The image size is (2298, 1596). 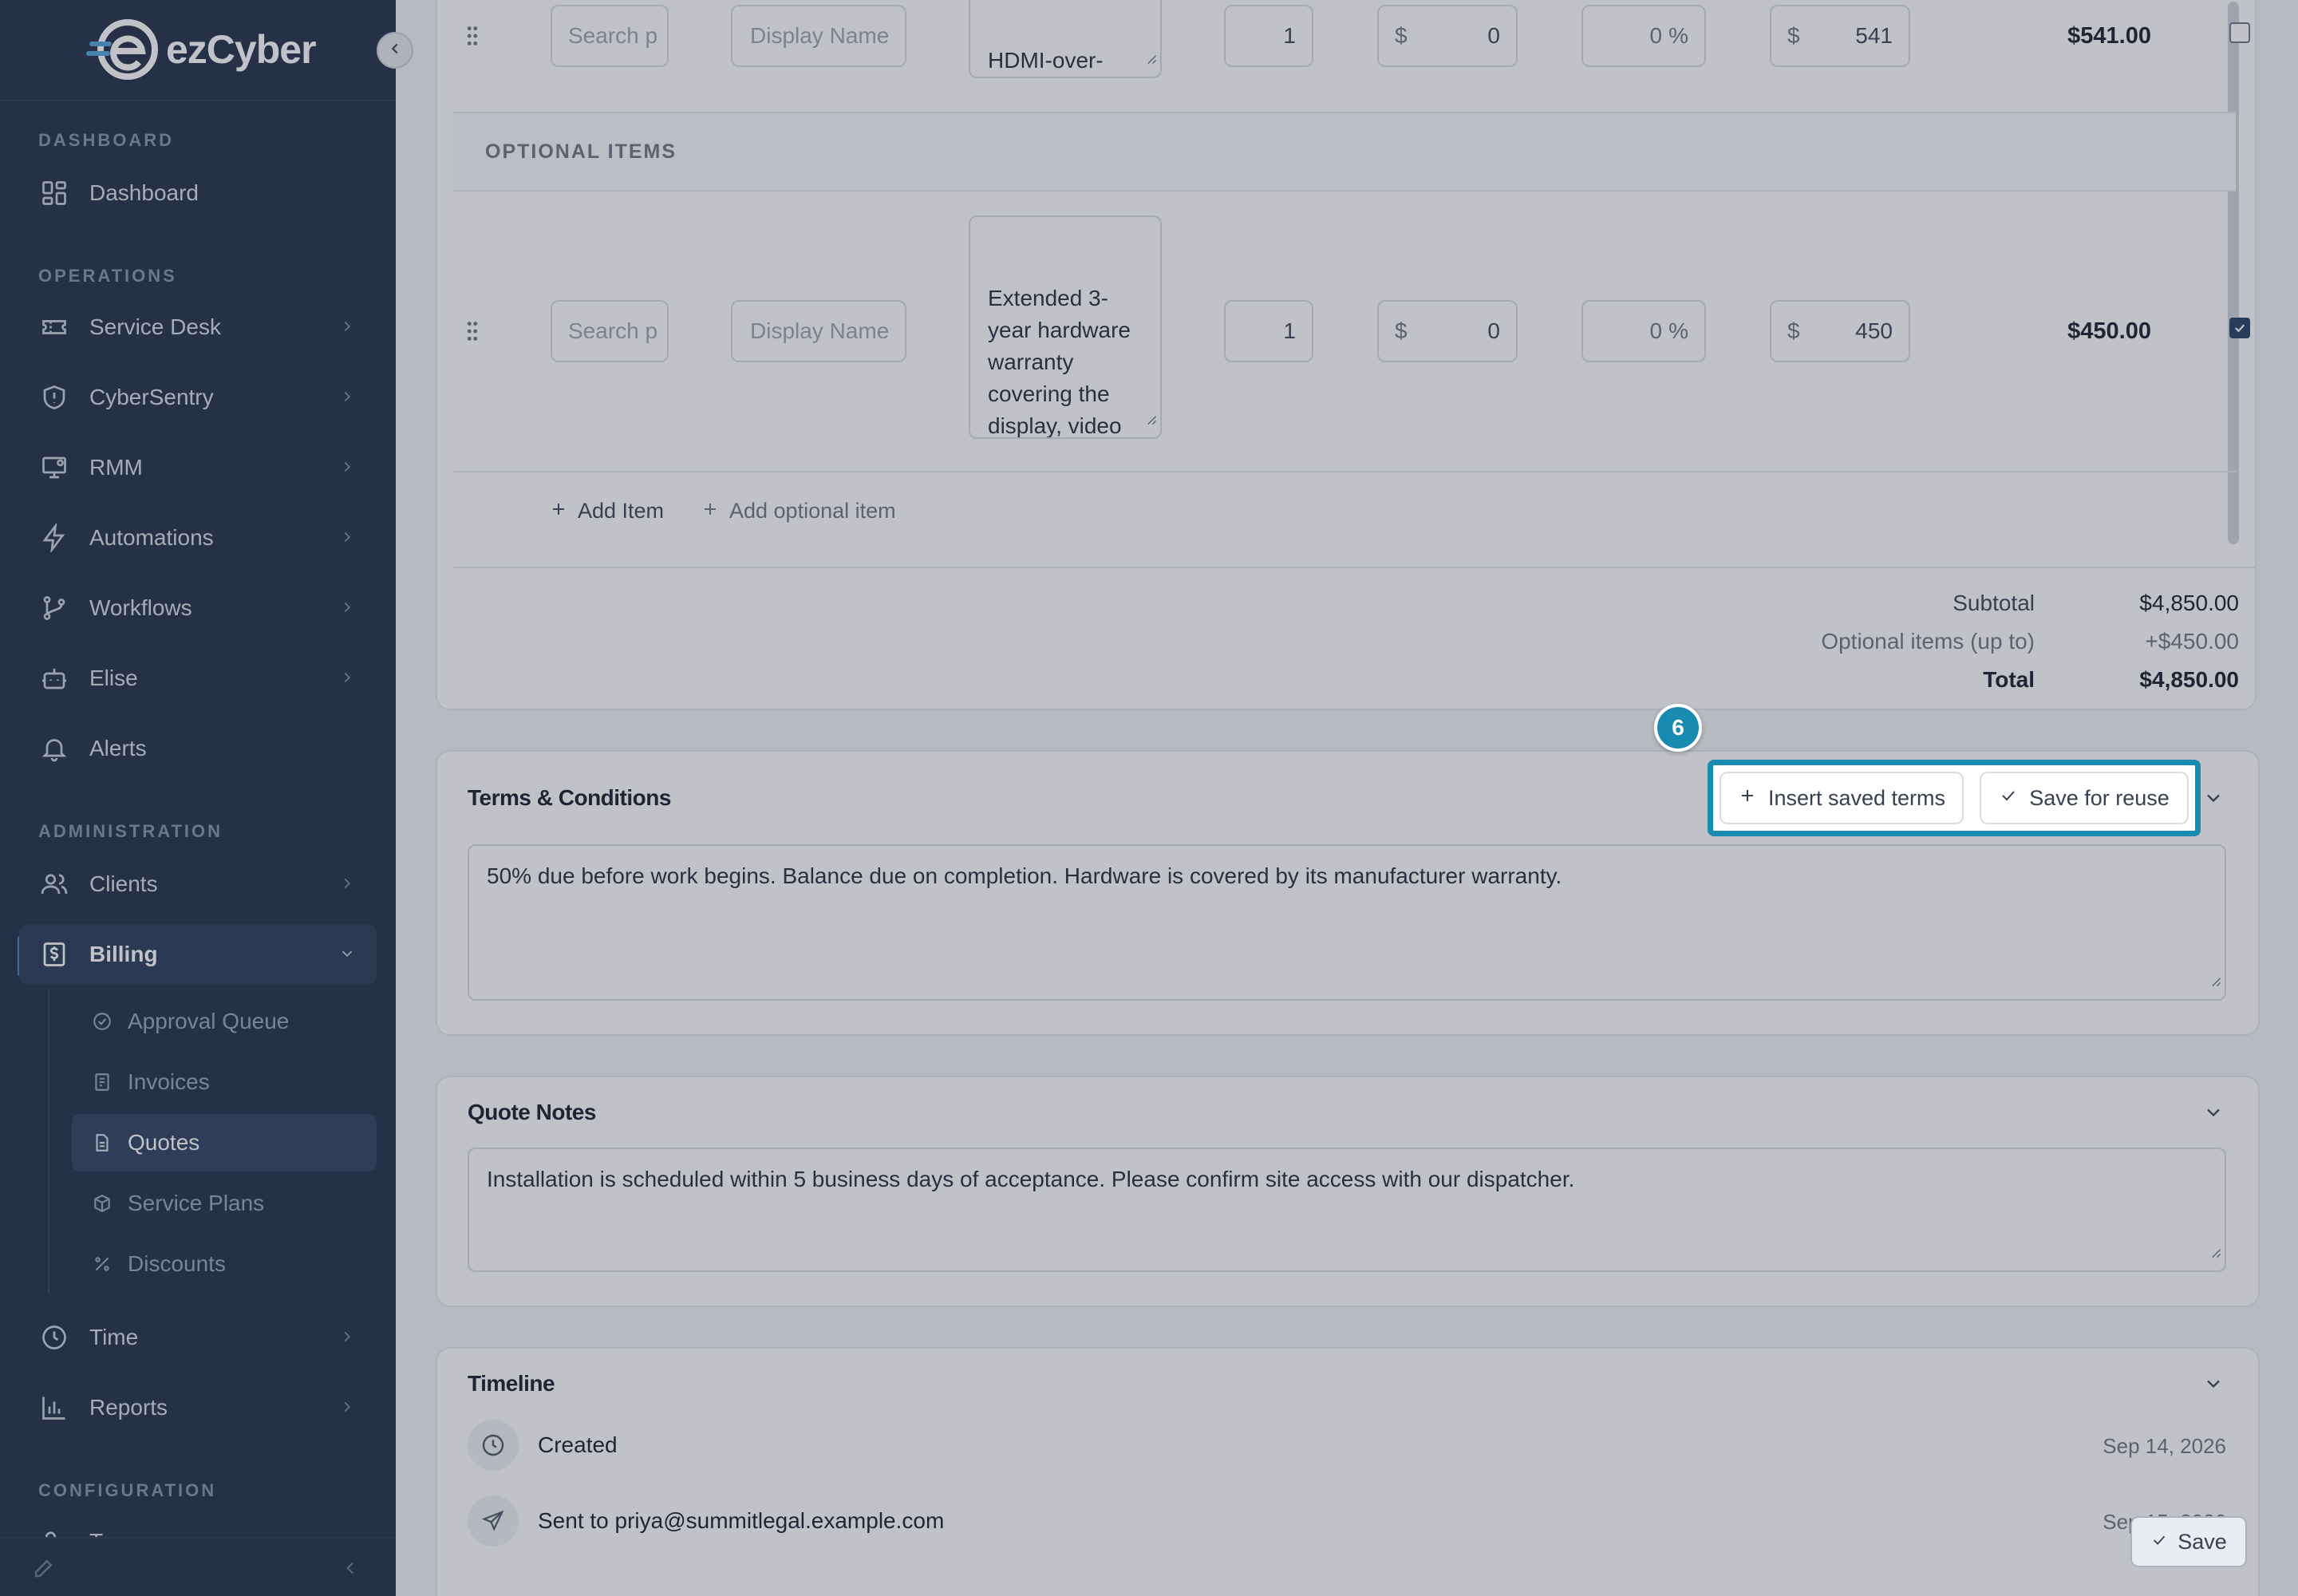 I want to click on price-input: $541, so click(x=1840, y=36).